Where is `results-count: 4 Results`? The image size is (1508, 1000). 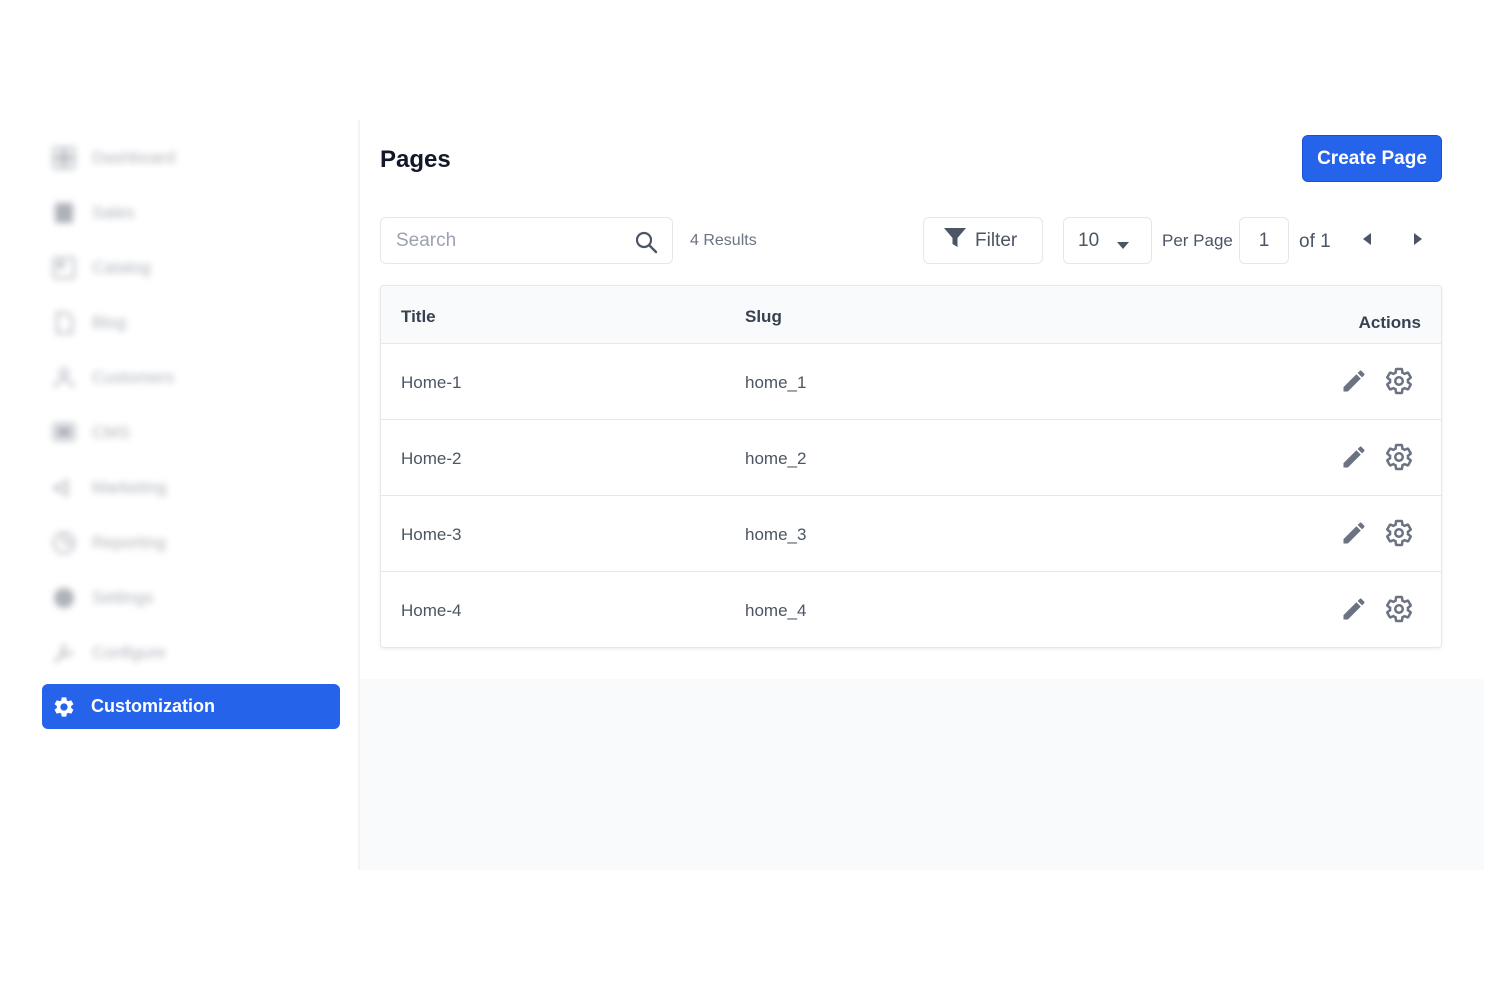
results-count: 4 Results is located at coordinates (723, 240).